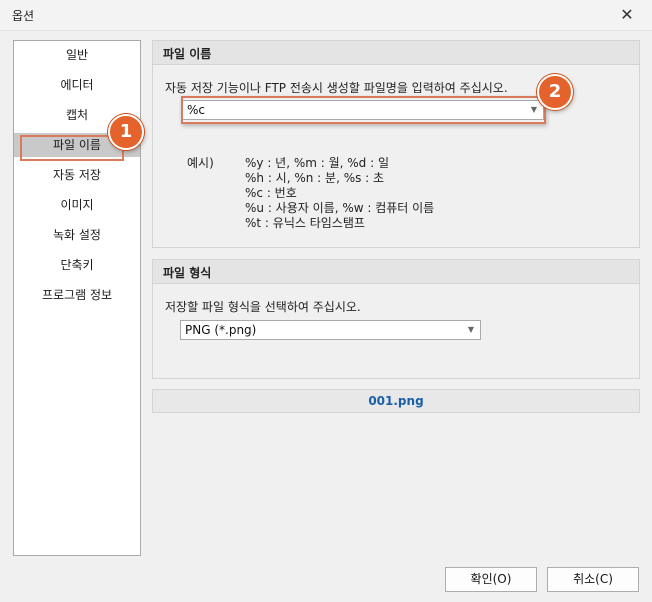 Image resolution: width=652 pixels, height=602 pixels. Describe the element at coordinates (187, 273) in the screenshot. I see `format-group-title: 파일 형식` at that location.